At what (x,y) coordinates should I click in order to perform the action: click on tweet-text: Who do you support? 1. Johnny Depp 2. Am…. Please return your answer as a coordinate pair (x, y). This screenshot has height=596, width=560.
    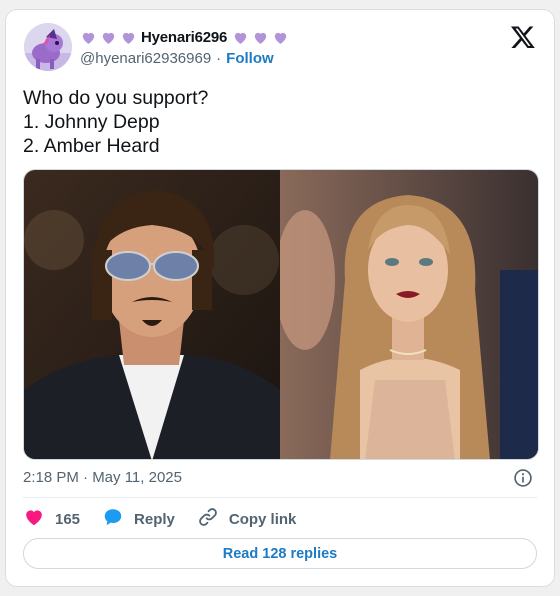
    Looking at the image, I should click on (116, 122).